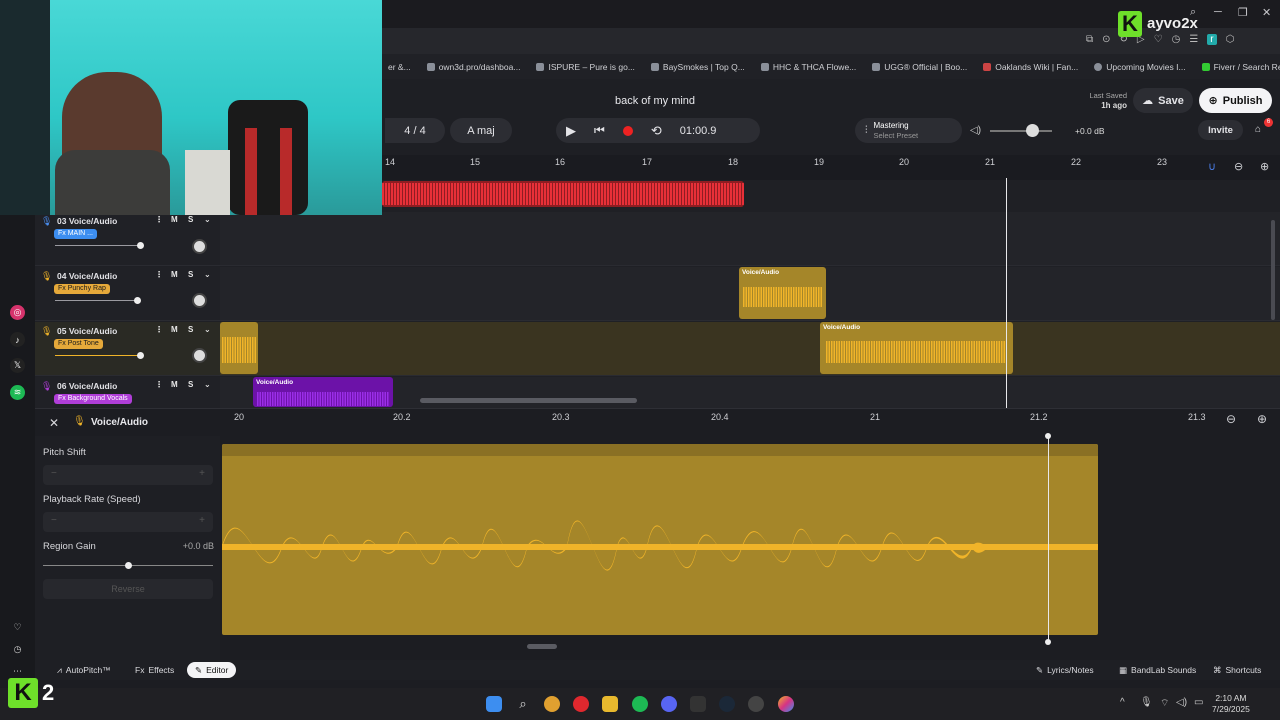 This screenshot has width=1280, height=720. Describe the element at coordinates (54, 423) in the screenshot. I see `close-icon: ✕` at that location.